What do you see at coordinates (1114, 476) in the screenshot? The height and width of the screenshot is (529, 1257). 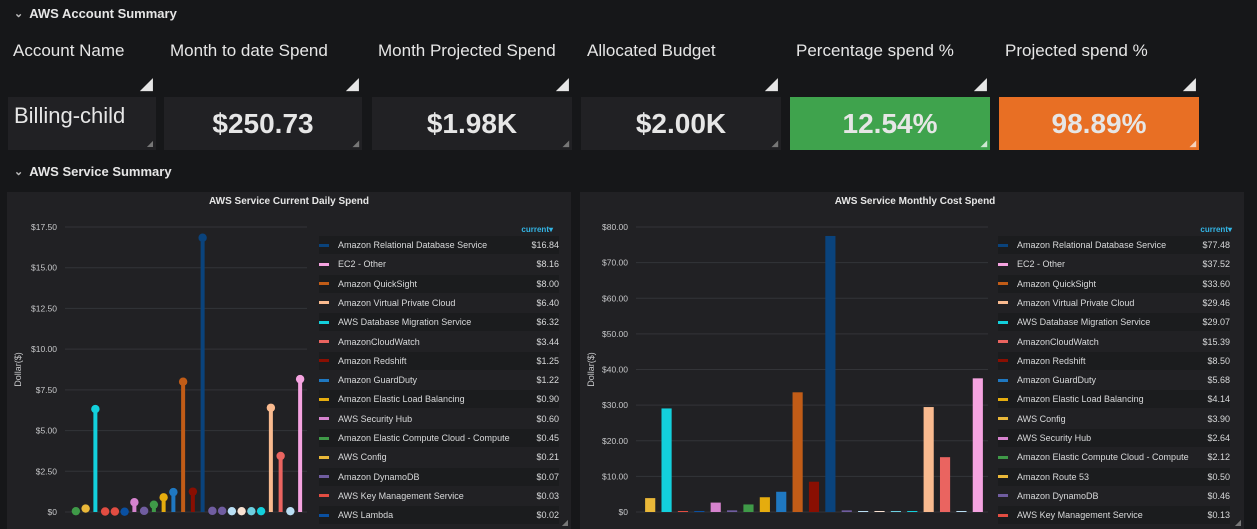 I see `legend-item: Amazon Route 53 $0.50` at bounding box center [1114, 476].